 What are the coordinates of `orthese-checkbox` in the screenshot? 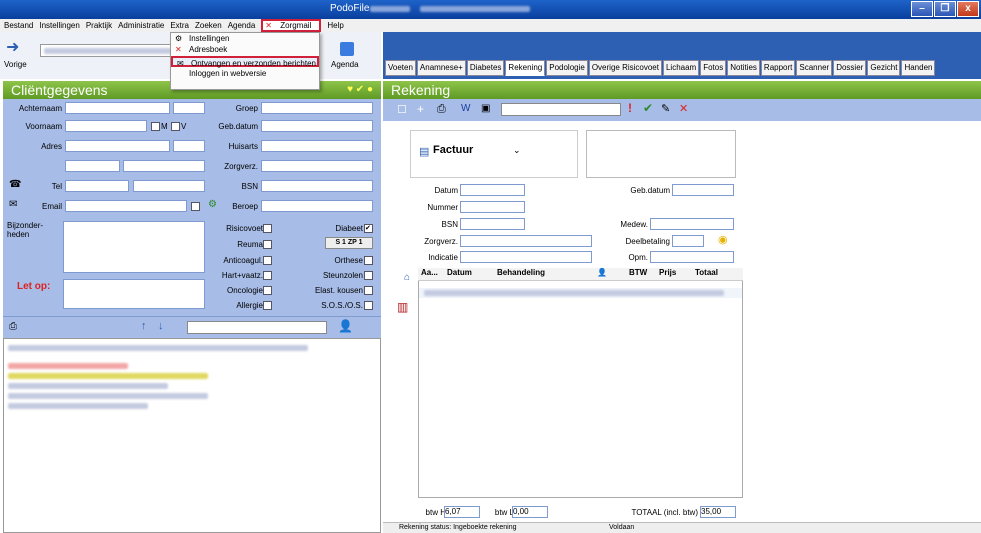 It's located at (368, 260).